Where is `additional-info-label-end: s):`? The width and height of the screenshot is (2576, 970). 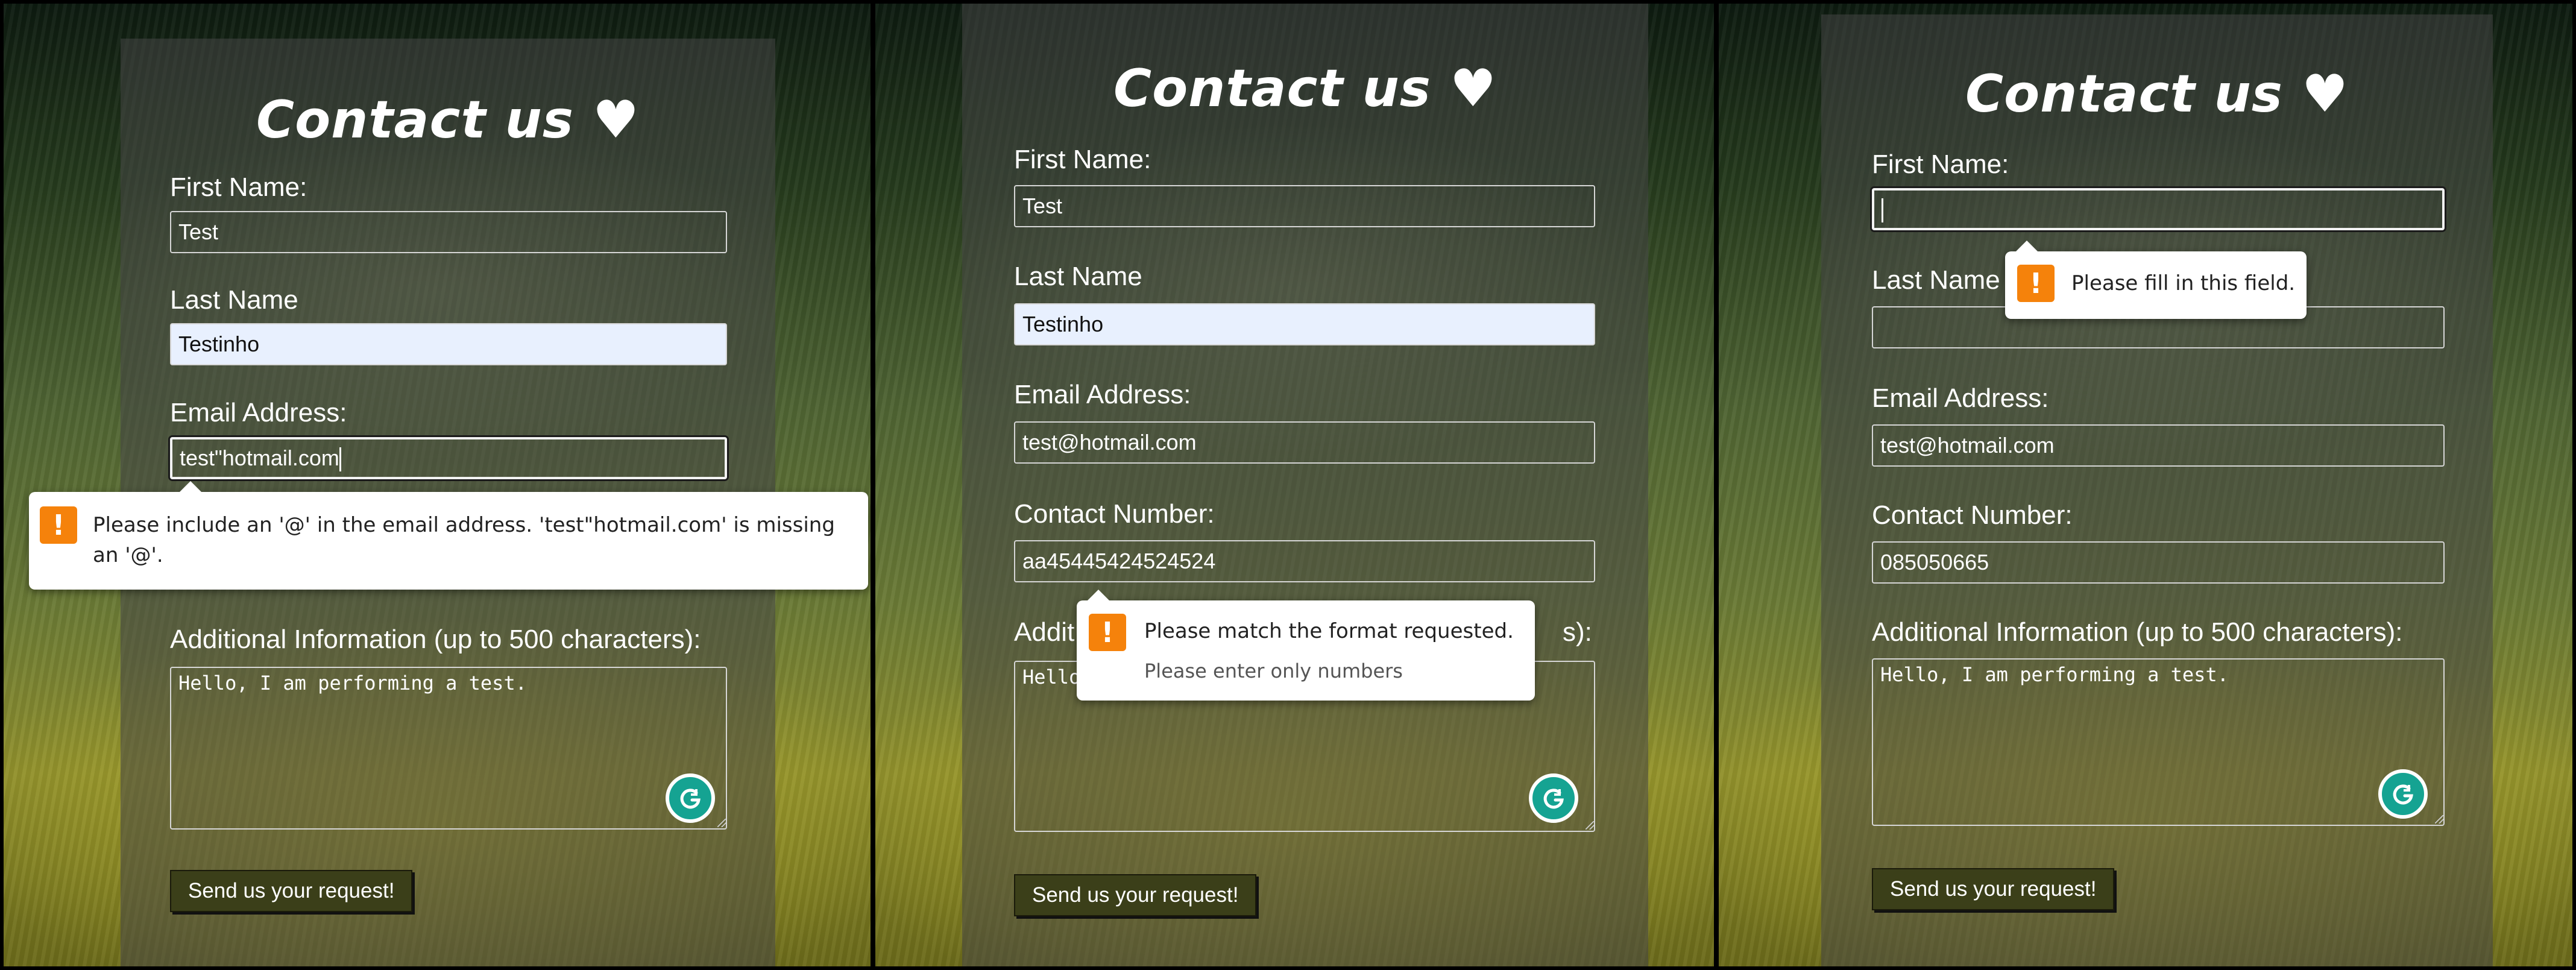
additional-info-label-end: s): is located at coordinates (1577, 632).